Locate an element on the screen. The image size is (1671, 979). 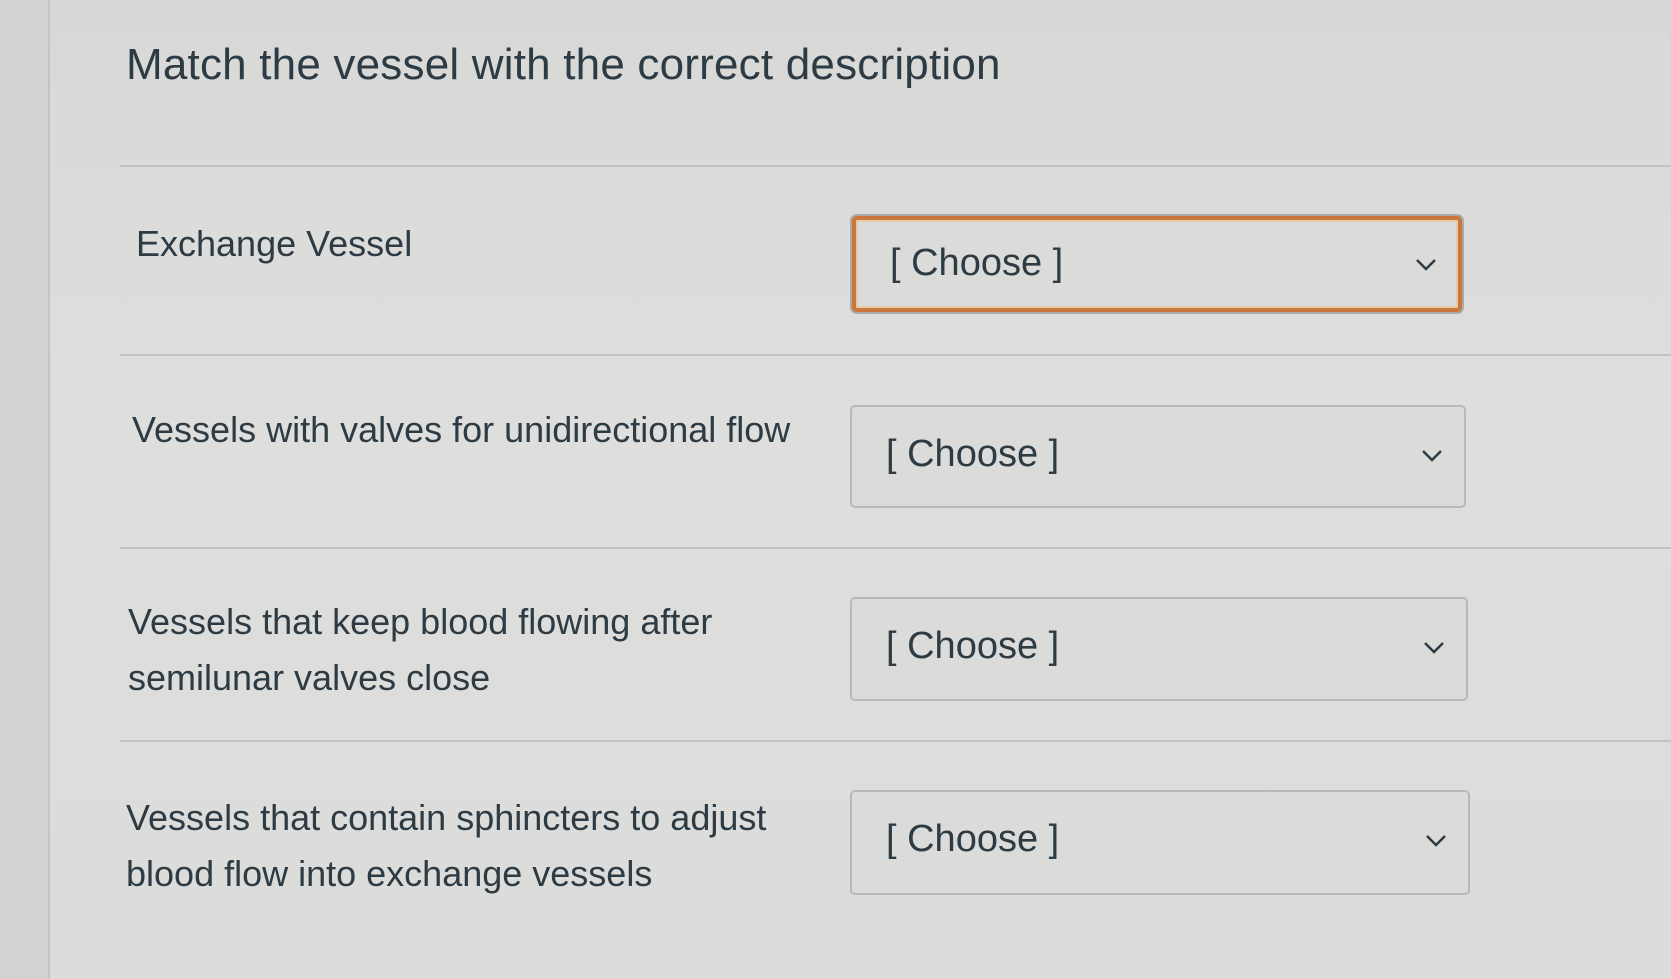
match-select-sphincters: [ Choose ] is located at coordinates (1160, 842).